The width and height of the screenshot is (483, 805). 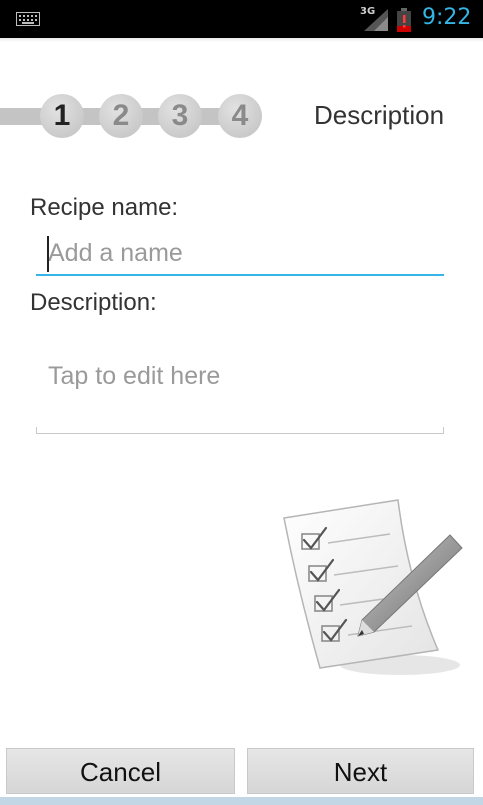 What do you see at coordinates (240, 387) in the screenshot?
I see `description-input` at bounding box center [240, 387].